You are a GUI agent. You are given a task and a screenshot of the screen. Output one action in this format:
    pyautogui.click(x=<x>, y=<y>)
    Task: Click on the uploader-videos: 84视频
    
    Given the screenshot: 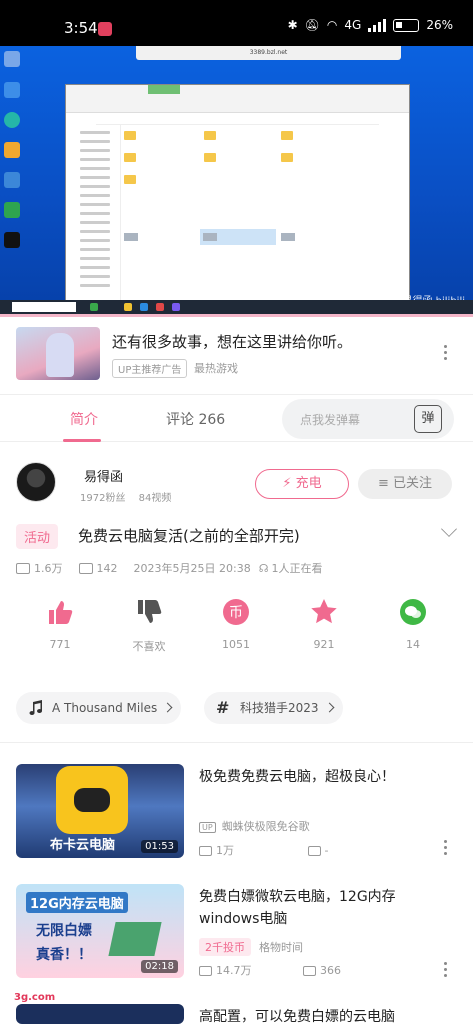 What is the action you would take?
    pyautogui.click(x=155, y=498)
    